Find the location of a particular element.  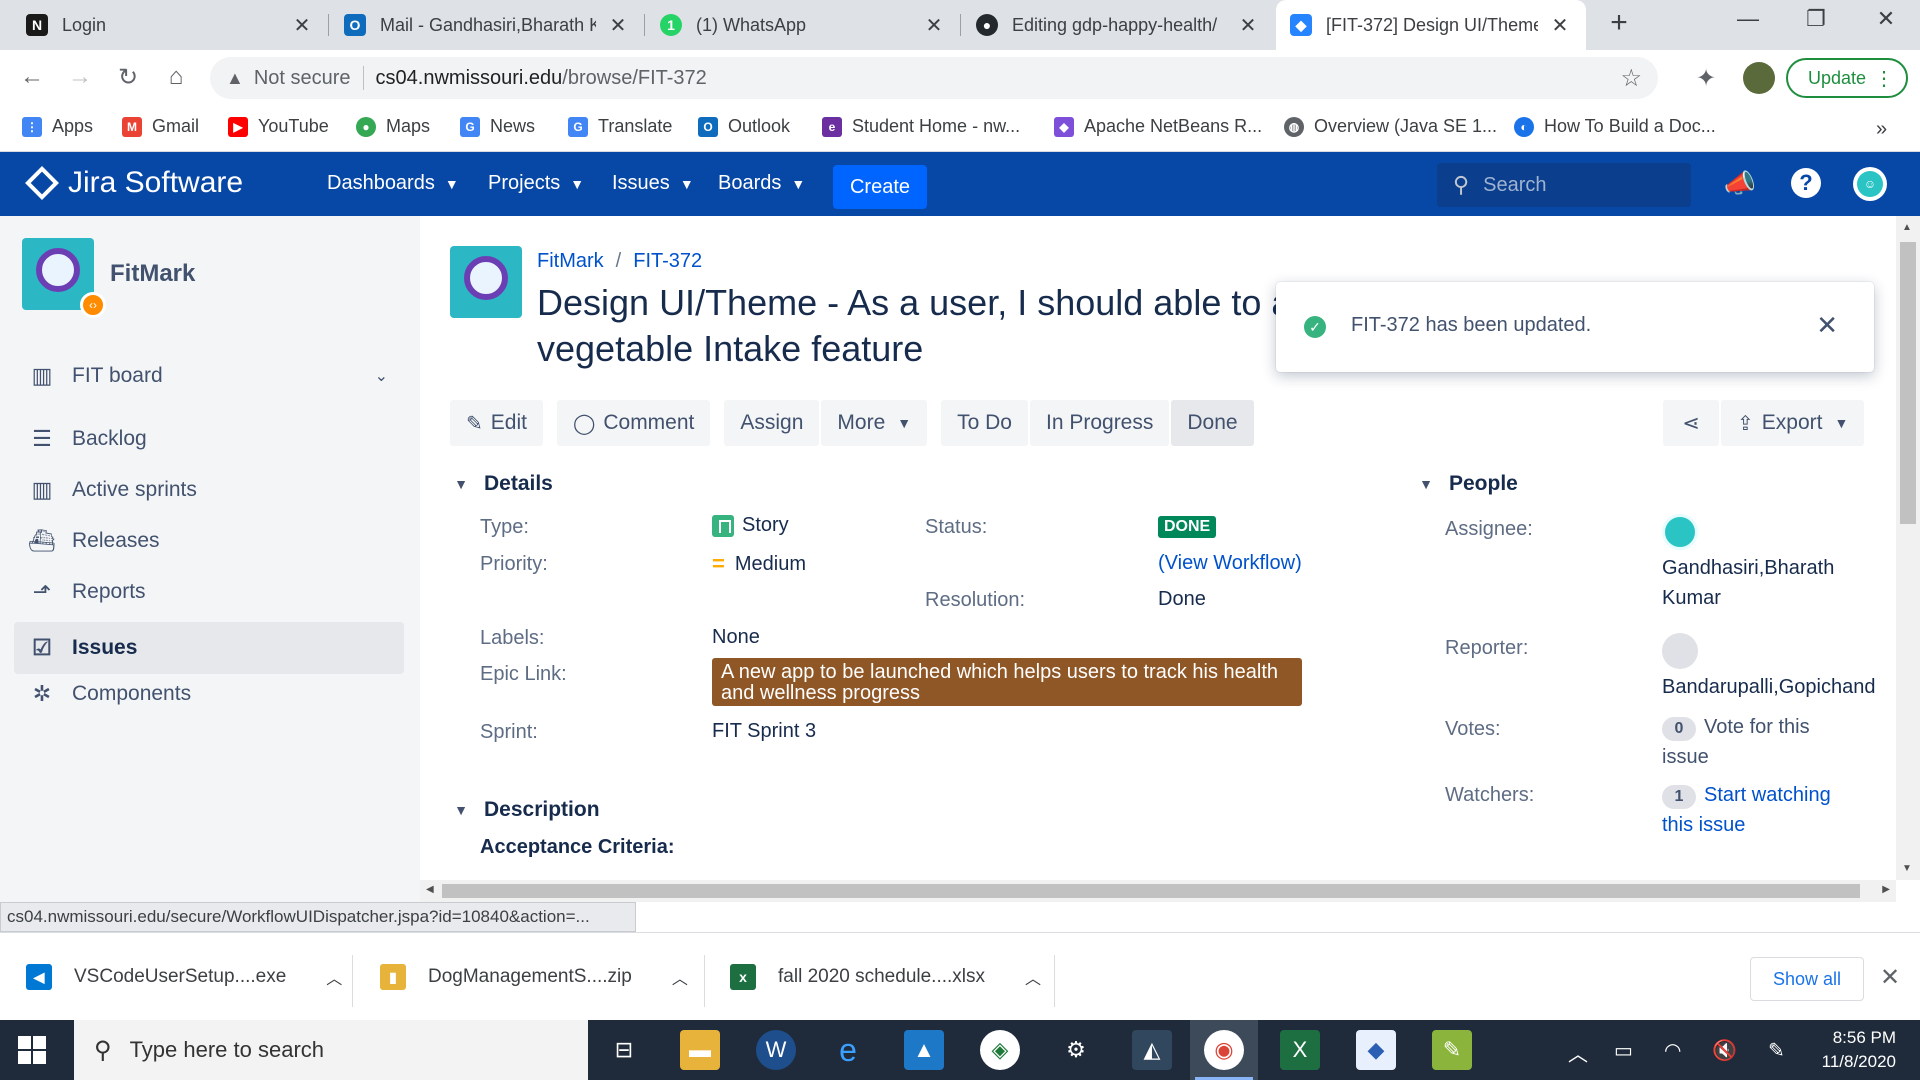

bookmark-youtube: ▶ YouTube is located at coordinates (278, 126).